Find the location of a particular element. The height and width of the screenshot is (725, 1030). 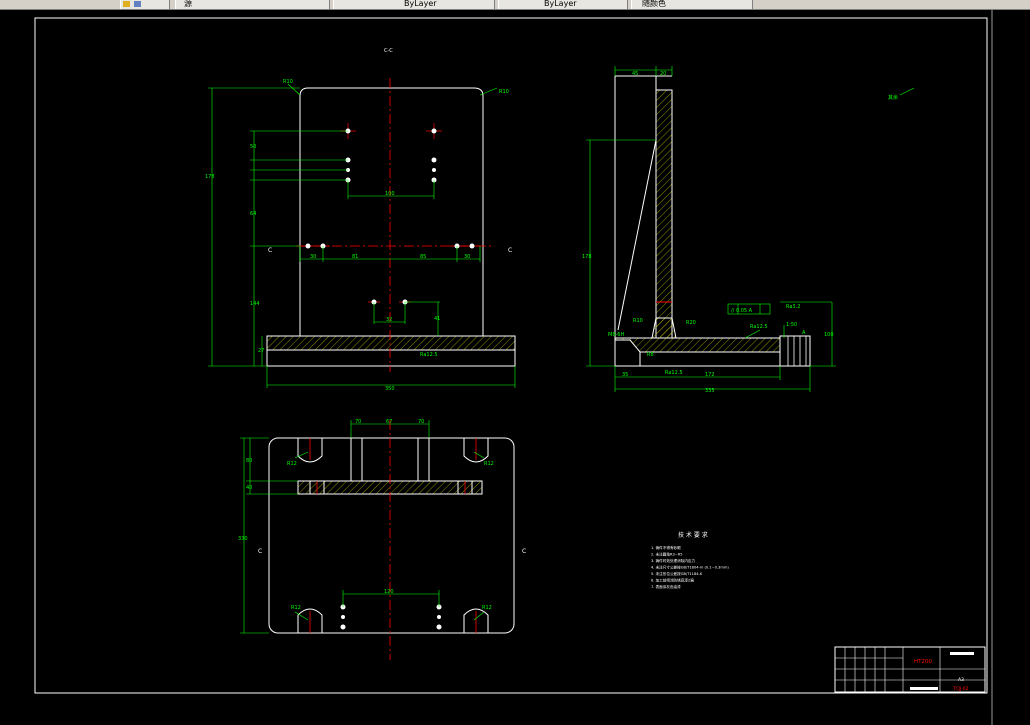

section-c-right: C is located at coordinates (510, 250).